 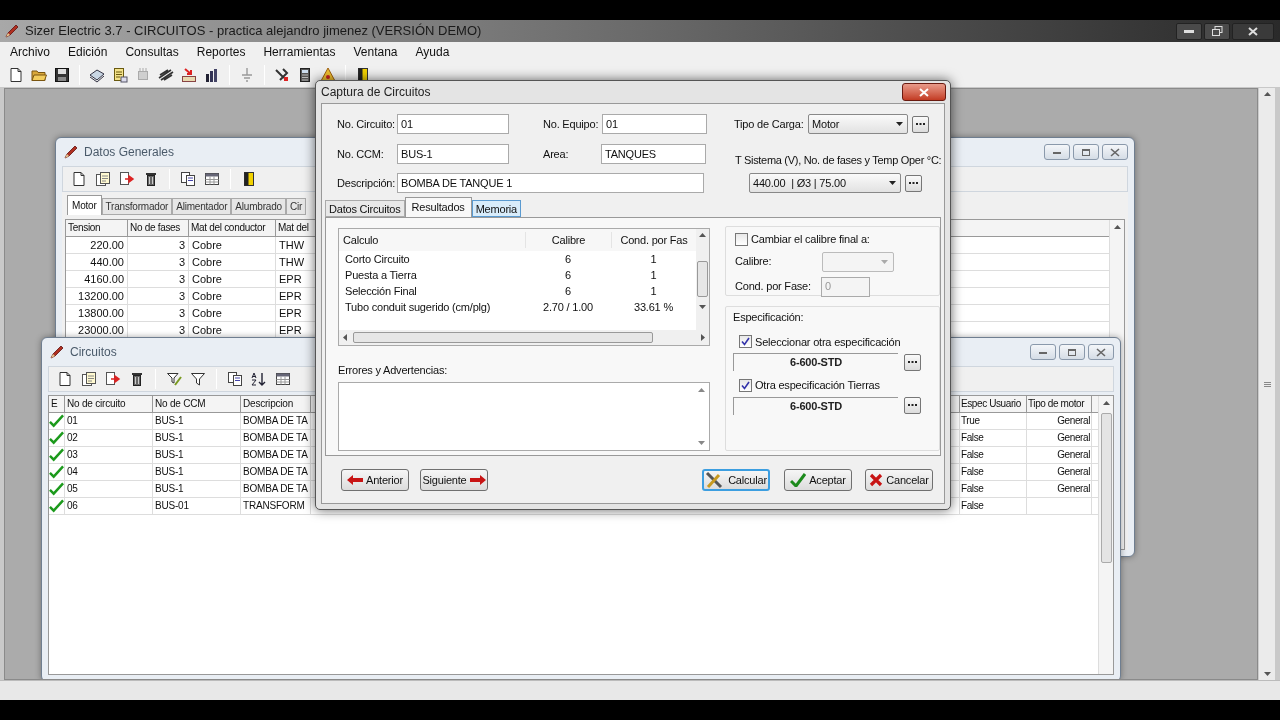 I want to click on dialog-button: Calcular, so click(x=736, y=480).